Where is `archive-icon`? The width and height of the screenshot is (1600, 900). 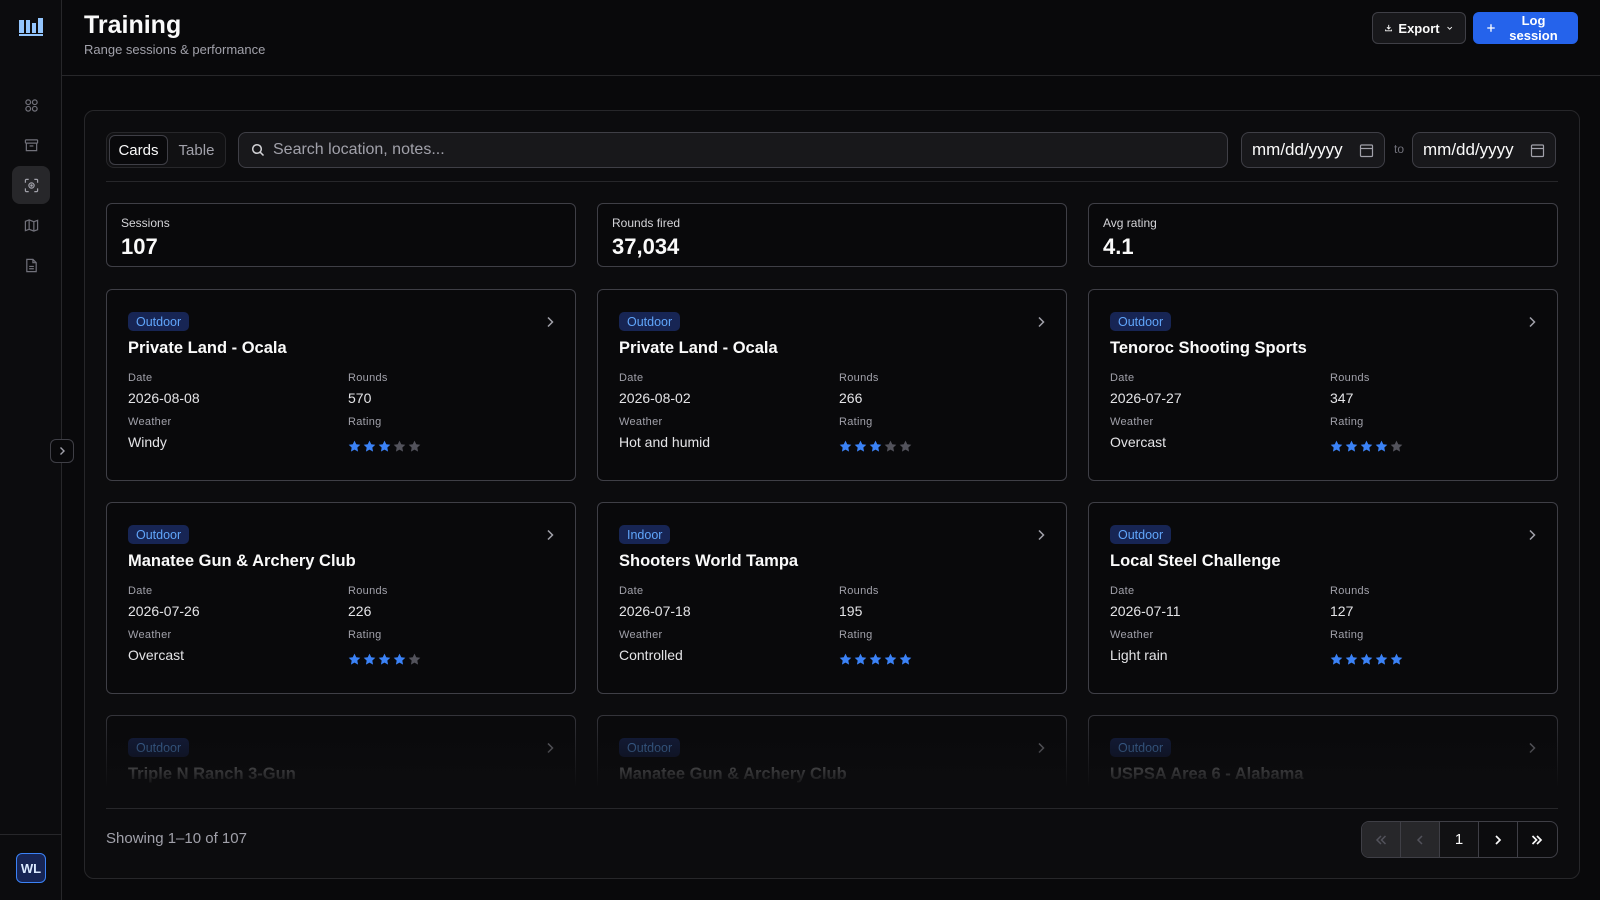 archive-icon is located at coordinates (31, 144).